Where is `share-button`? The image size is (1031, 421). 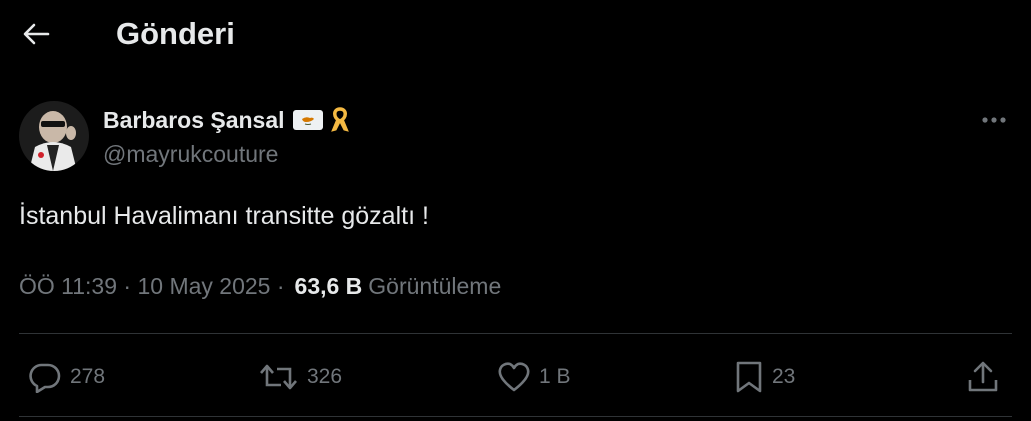
share-button is located at coordinates (983, 377).